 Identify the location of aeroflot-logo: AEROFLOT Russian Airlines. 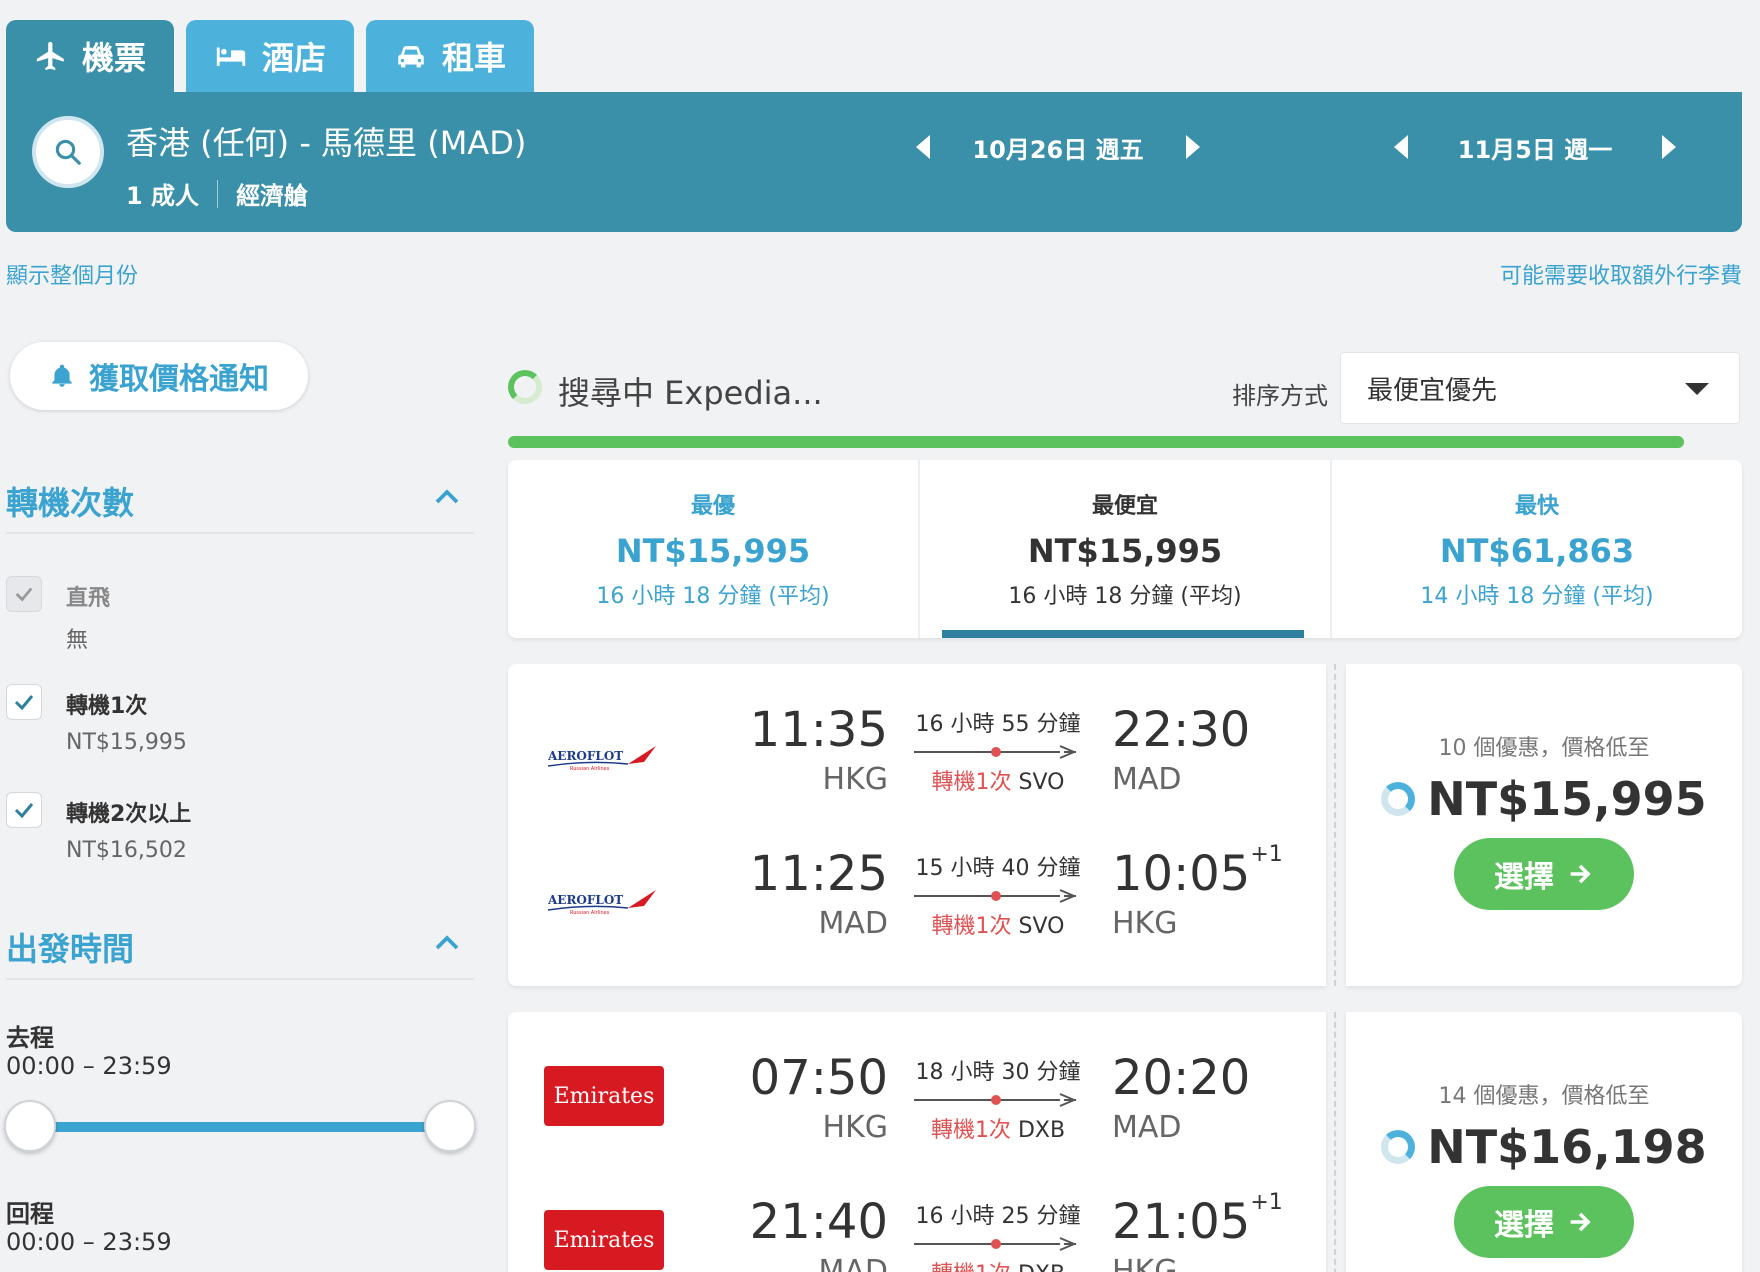
(602, 759).